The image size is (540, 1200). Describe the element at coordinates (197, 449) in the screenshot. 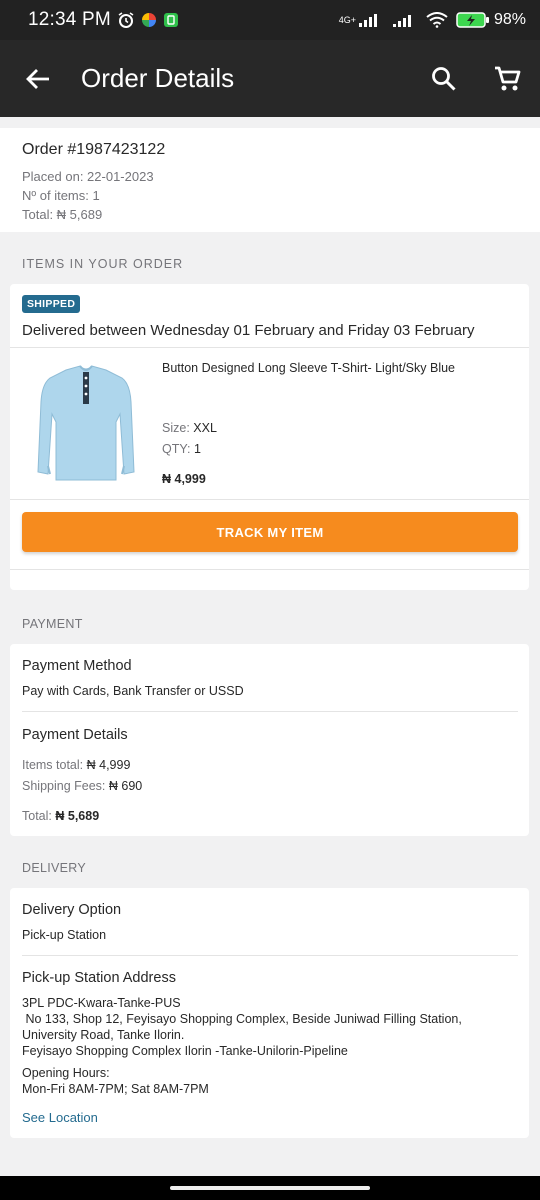

I see `qty-value: 1` at that location.